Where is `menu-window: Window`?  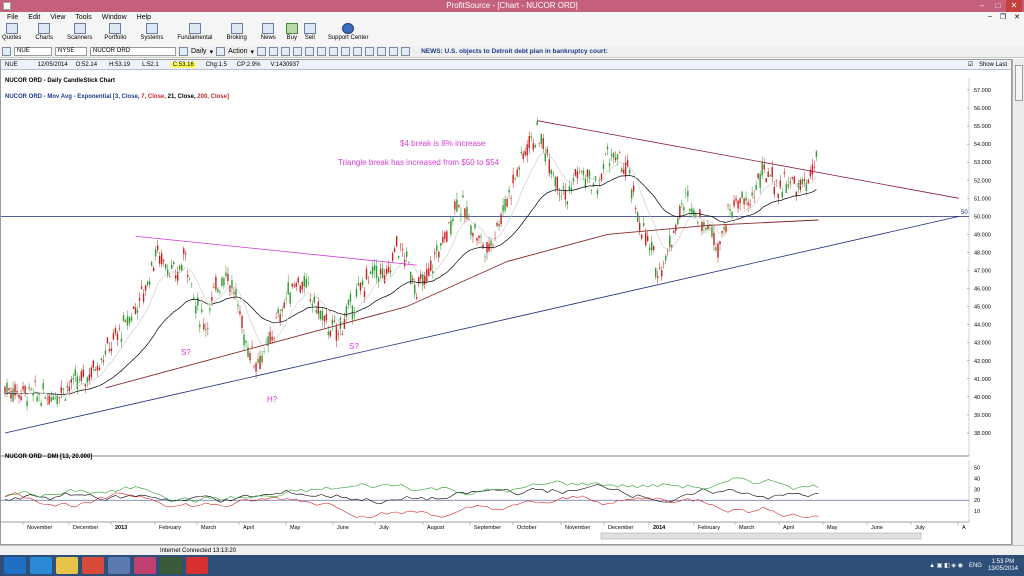 menu-window: Window is located at coordinates (114, 17).